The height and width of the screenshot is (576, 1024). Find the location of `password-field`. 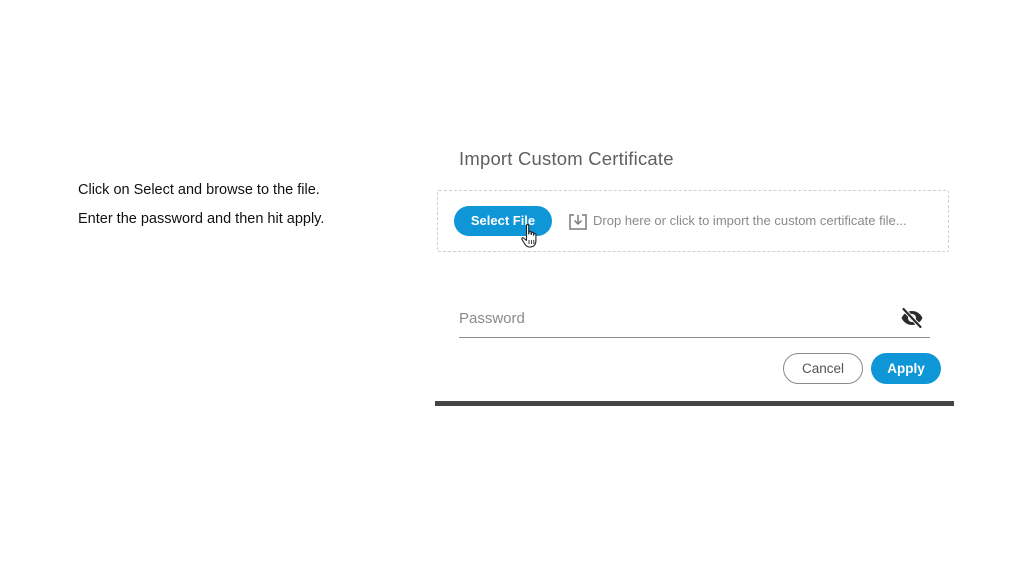

password-field is located at coordinates (694, 319).